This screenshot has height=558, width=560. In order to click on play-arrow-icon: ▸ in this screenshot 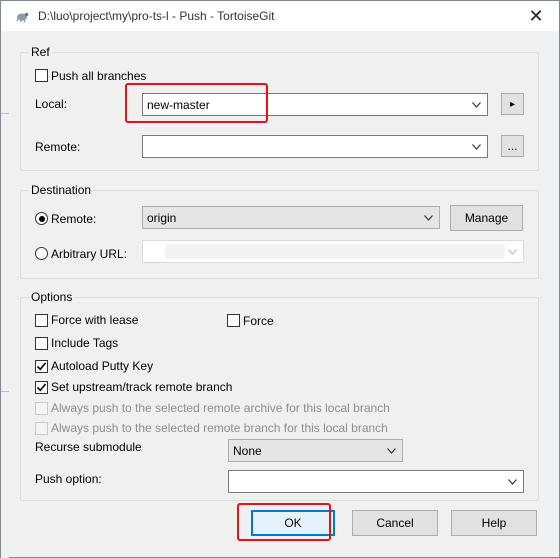, I will do `click(512, 104)`.